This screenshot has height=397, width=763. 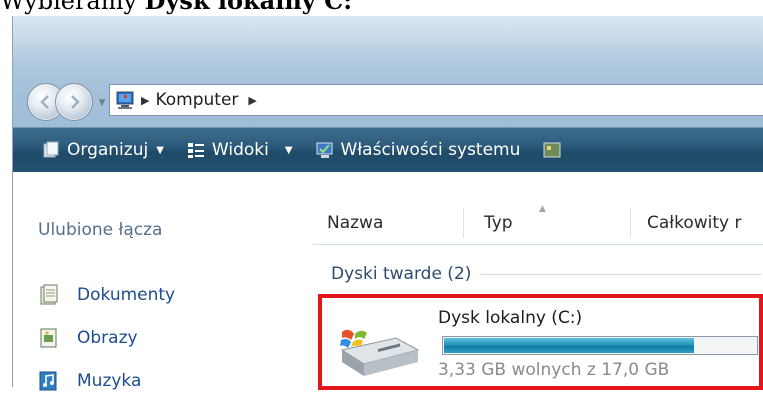 What do you see at coordinates (49, 338) in the screenshot?
I see `pictures-icon` at bounding box center [49, 338].